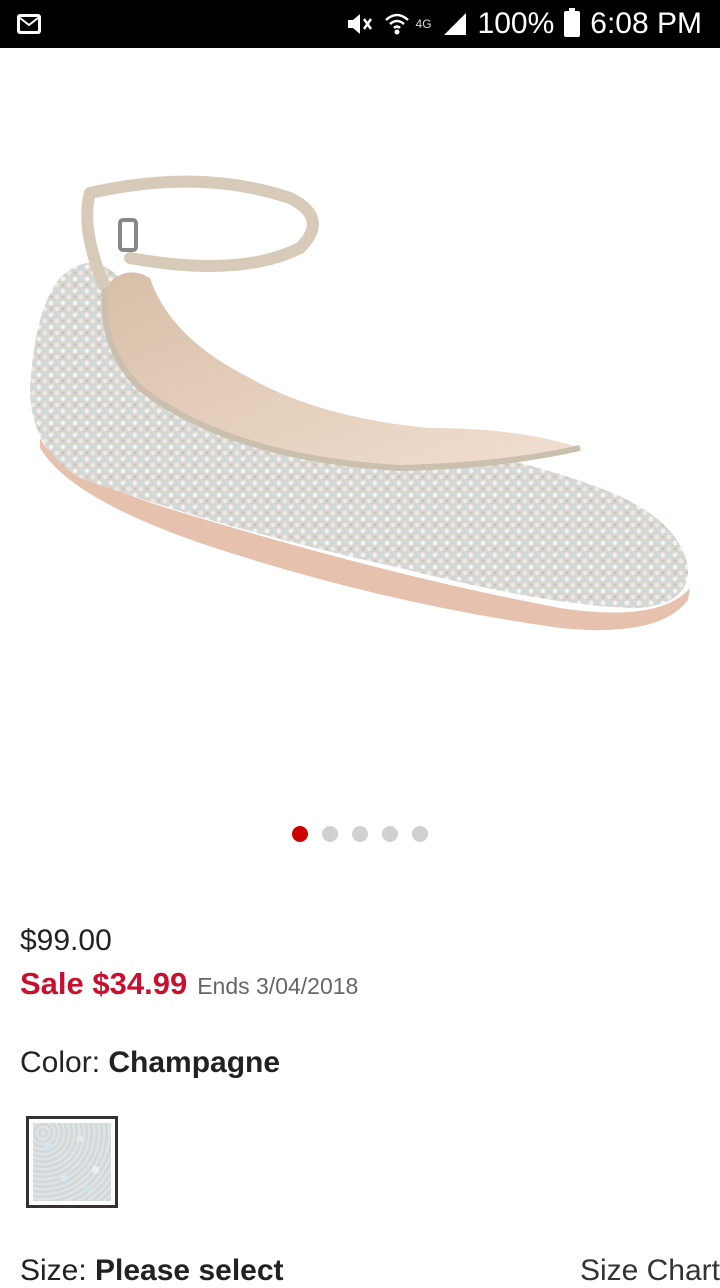 Image resolution: width=720 pixels, height=1288 pixels. Describe the element at coordinates (572, 22) in the screenshot. I see `battery-icon` at that location.